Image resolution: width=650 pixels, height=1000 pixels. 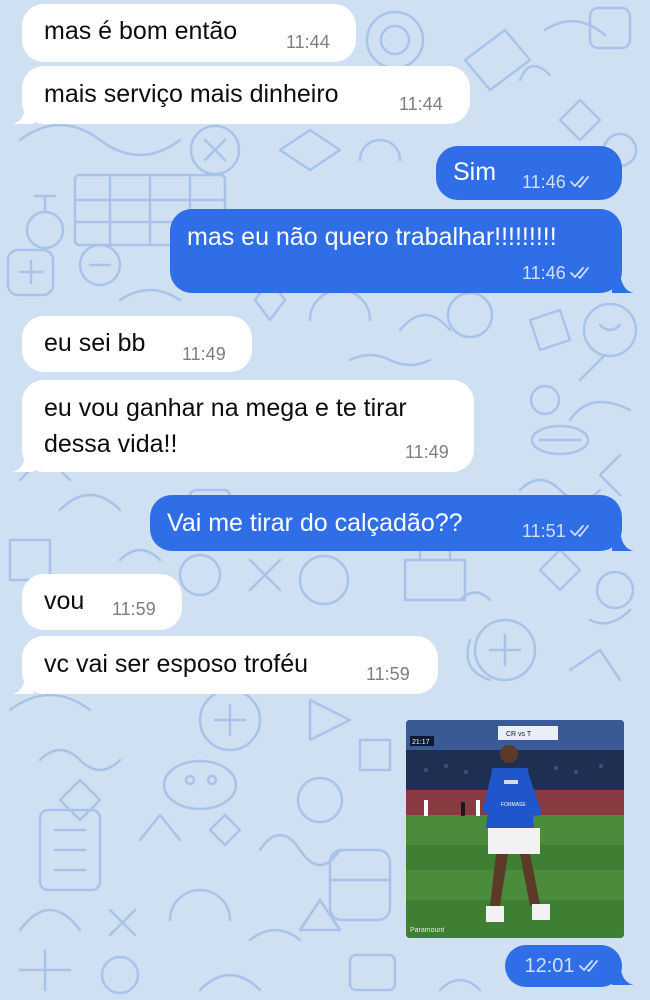 What do you see at coordinates (519, 734) in the screenshot?
I see `scoreboard: CR vs T` at bounding box center [519, 734].